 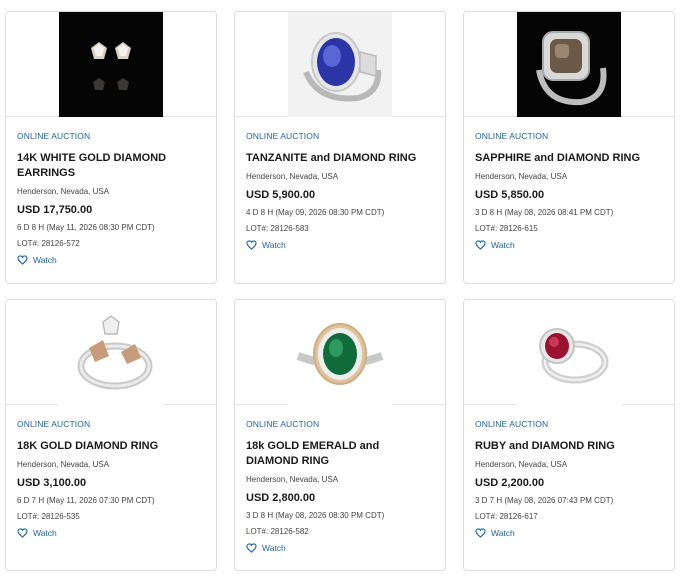 What do you see at coordinates (281, 195) in the screenshot?
I see `listing-price: USD 5,900.00` at bounding box center [281, 195].